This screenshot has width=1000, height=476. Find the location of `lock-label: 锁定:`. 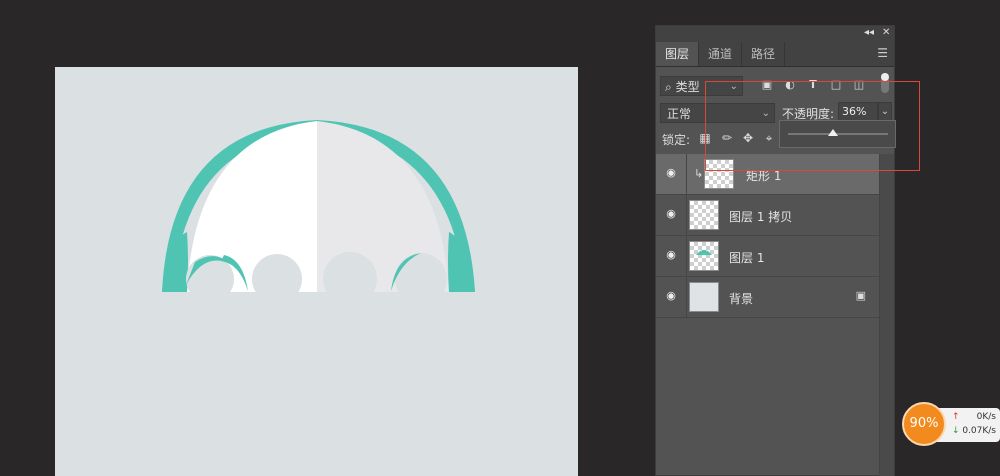

lock-label: 锁定: is located at coordinates (676, 140).